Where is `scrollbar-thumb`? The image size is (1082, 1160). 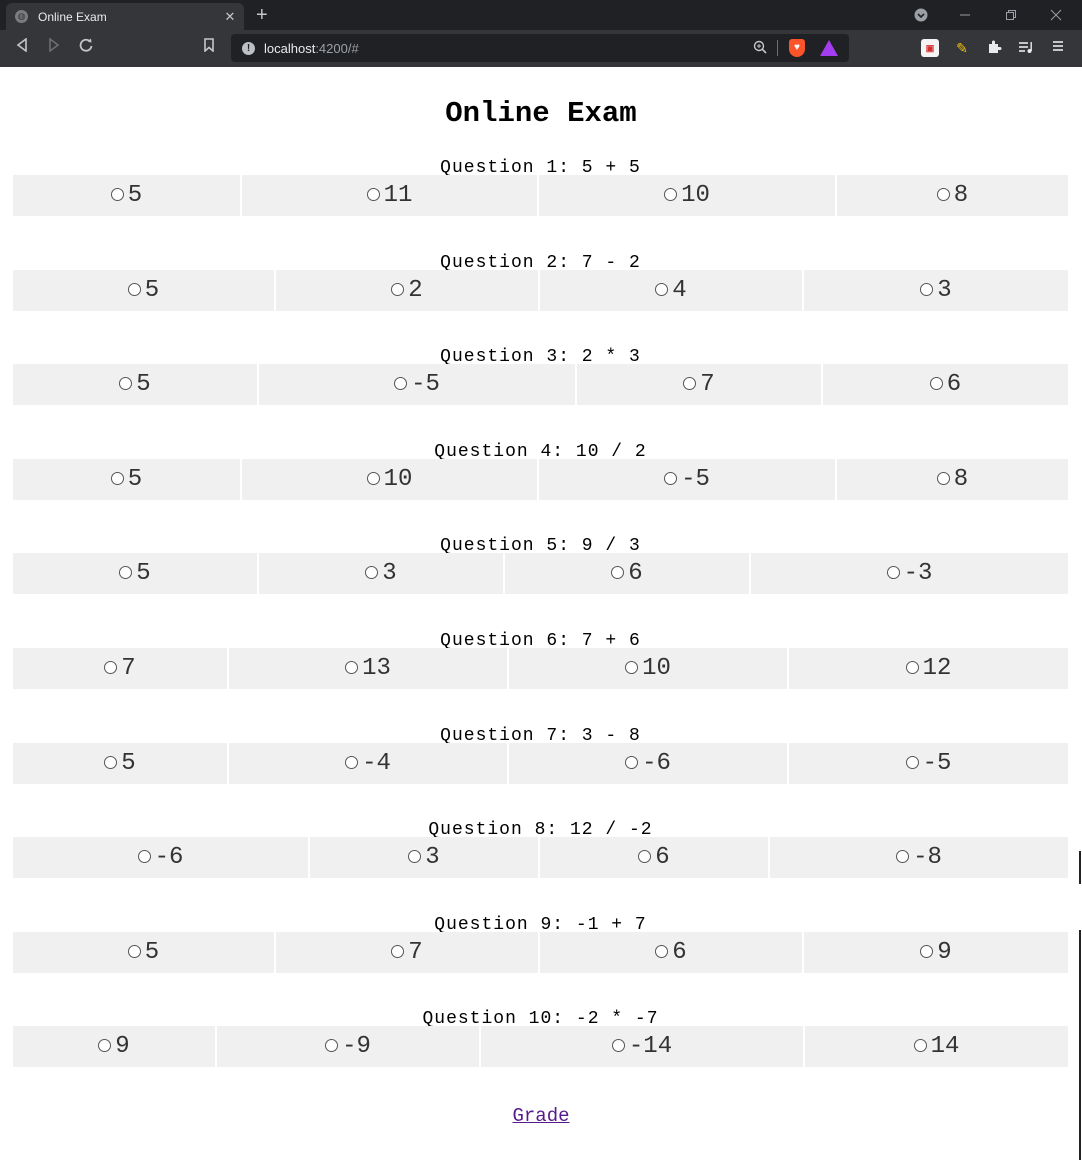 scrollbar-thumb is located at coordinates (1080, 1045).